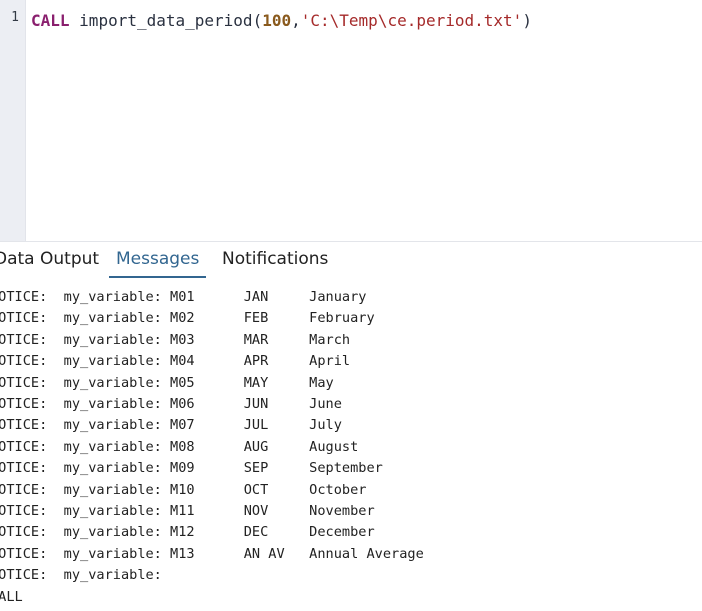 This screenshot has height=611, width=702. I want to click on message-line: NOTICE: my_variable: M05 MAY May, so click(167, 382).